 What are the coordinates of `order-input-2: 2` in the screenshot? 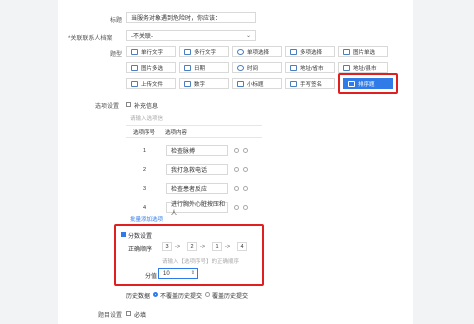 It's located at (192, 246).